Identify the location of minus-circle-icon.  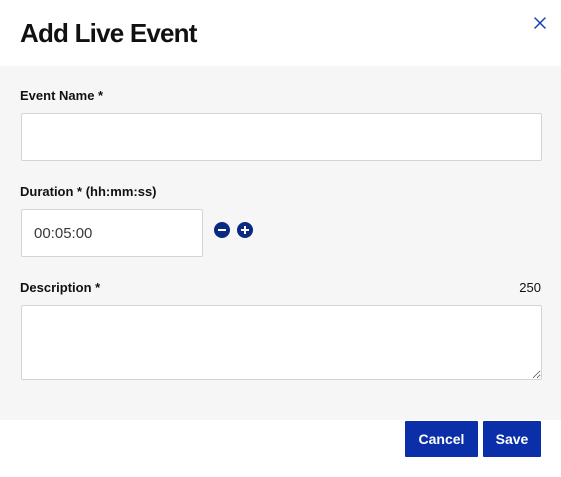
(222, 230).